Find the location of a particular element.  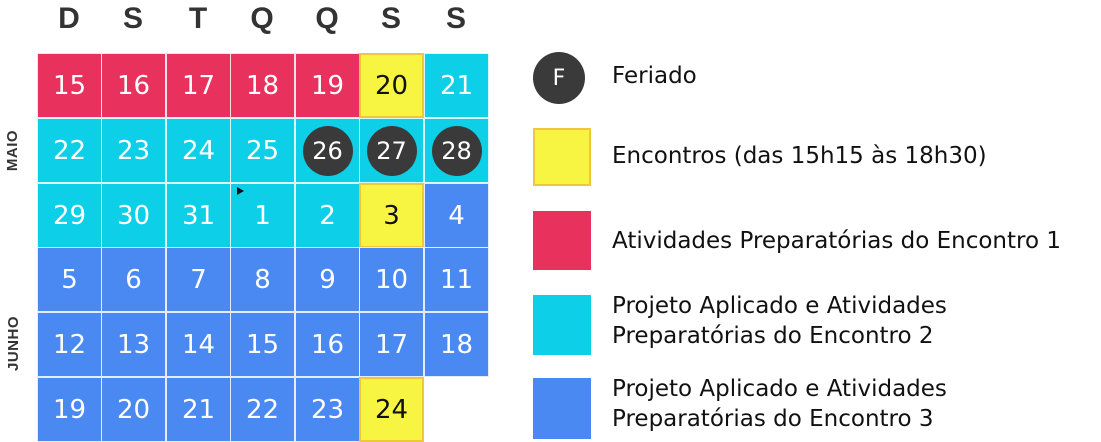

day-number: 30 is located at coordinates (133, 215).